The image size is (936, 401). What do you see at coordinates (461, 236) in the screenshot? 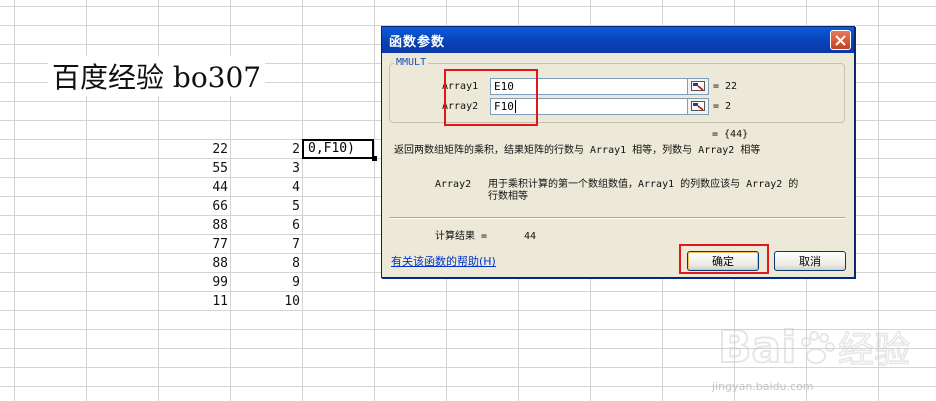
I see `calc-result-label: 计算结果 =` at bounding box center [461, 236].